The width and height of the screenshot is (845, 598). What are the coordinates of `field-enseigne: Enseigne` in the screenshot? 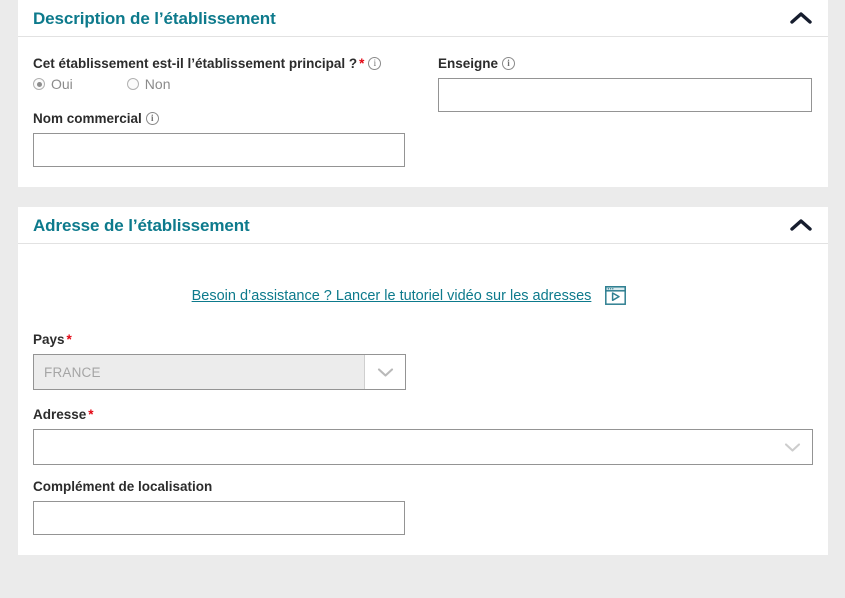 It's located at (625, 83).